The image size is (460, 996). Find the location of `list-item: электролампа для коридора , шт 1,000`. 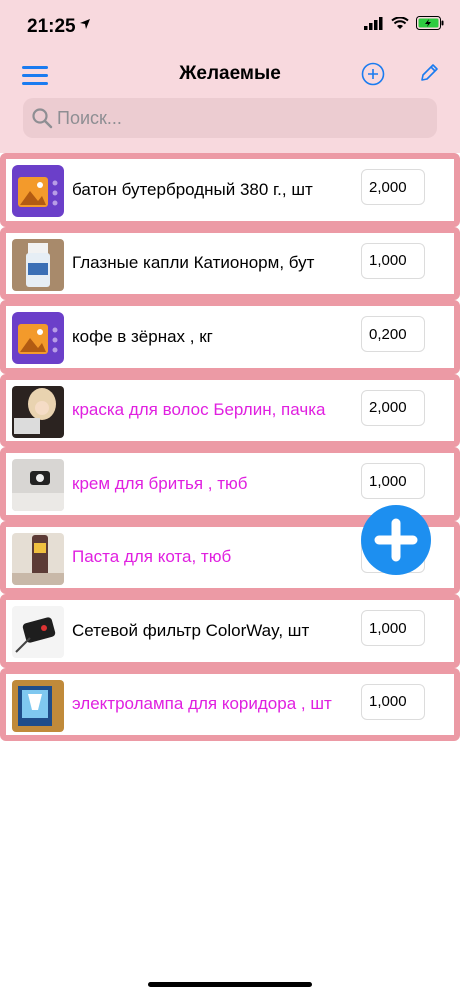

list-item: электролампа для коридора , шт 1,000 is located at coordinates (230, 704).